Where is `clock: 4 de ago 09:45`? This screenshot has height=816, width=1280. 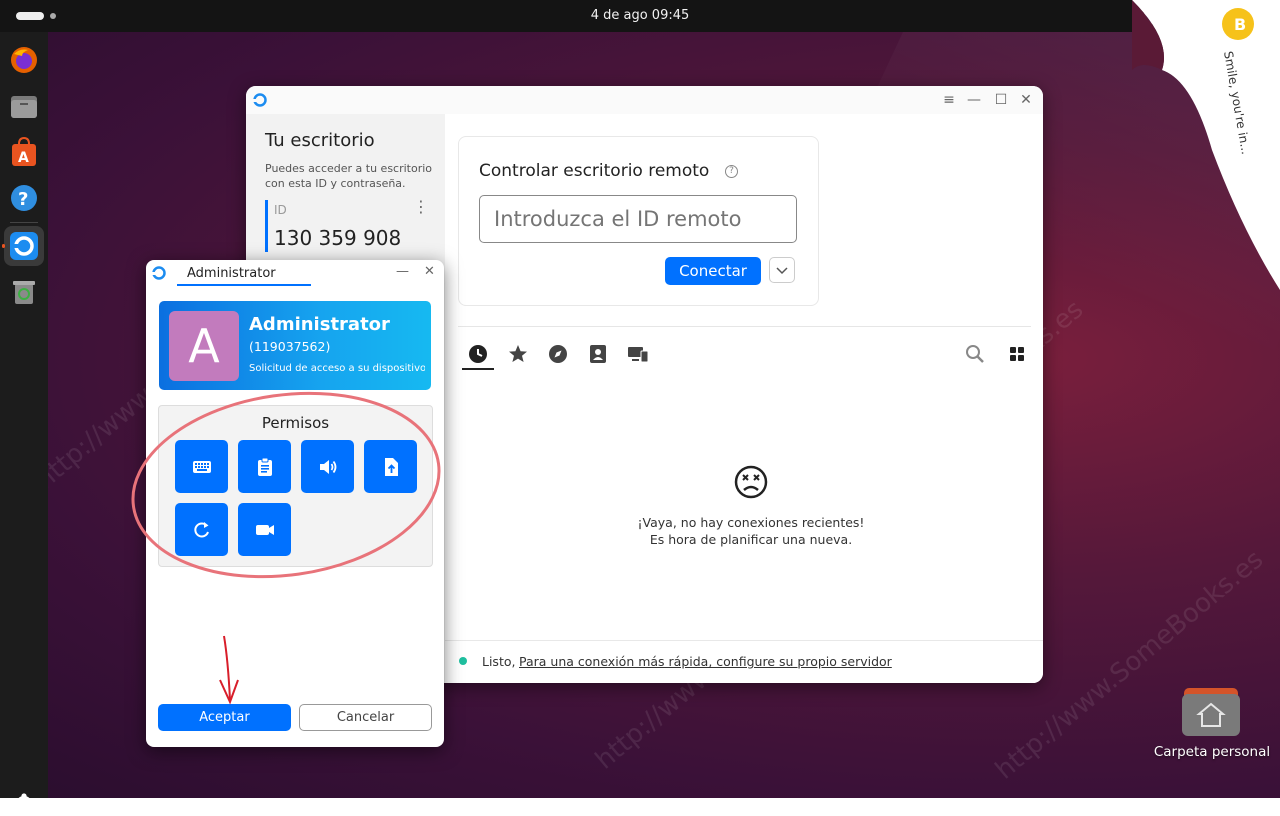 clock: 4 de ago 09:45 is located at coordinates (640, 15).